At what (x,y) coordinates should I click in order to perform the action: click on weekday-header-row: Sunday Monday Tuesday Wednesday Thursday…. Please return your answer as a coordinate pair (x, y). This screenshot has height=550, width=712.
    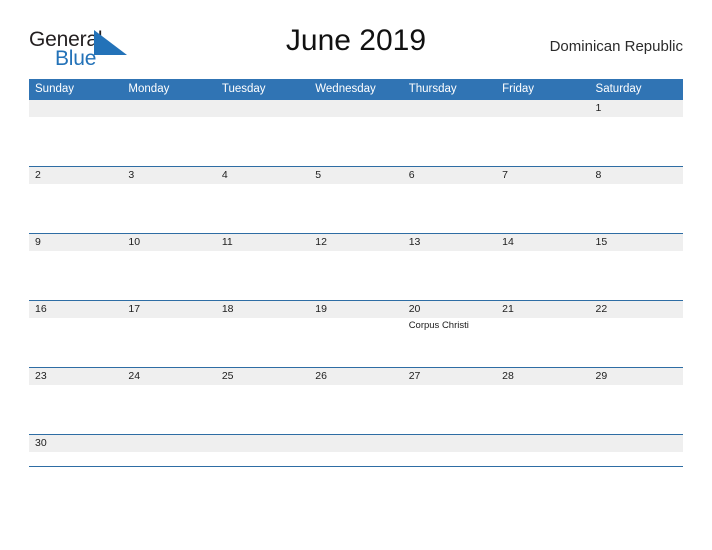
    Looking at the image, I should click on (356, 89).